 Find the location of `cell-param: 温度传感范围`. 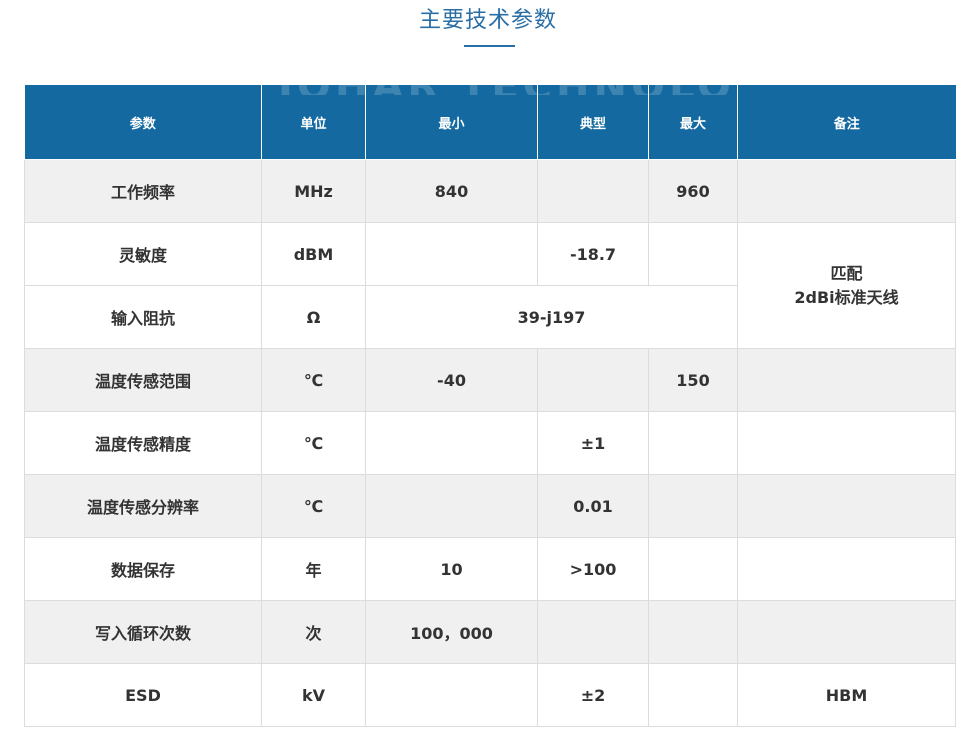

cell-param: 温度传感范围 is located at coordinates (143, 380).